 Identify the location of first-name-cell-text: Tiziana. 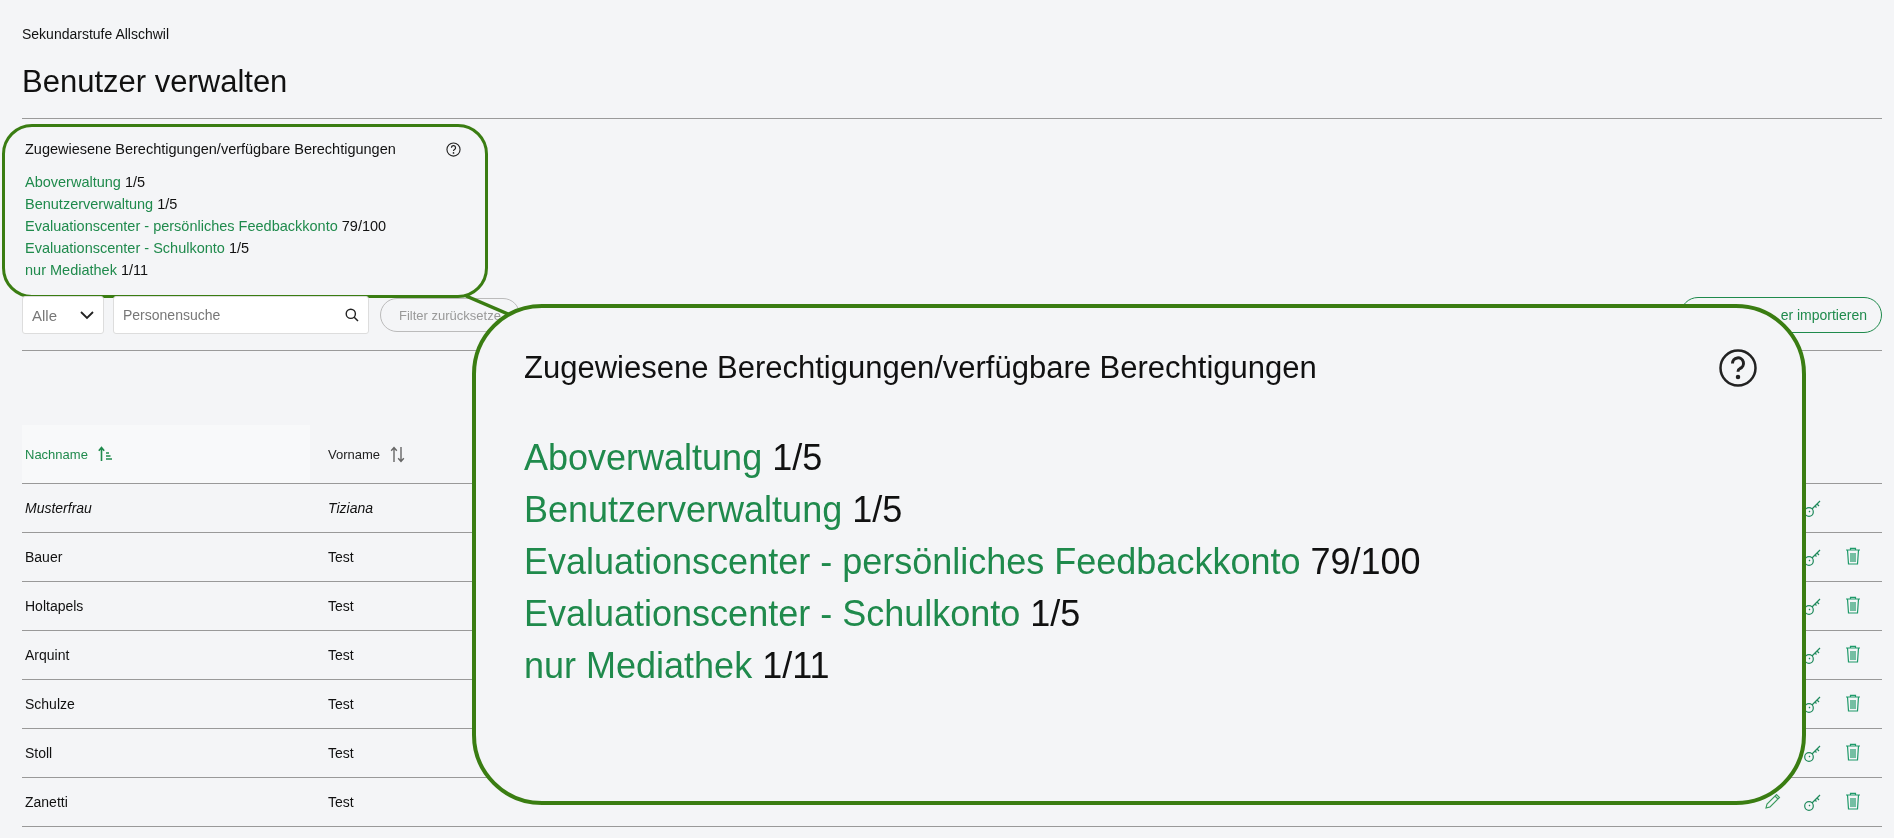
(350, 508).